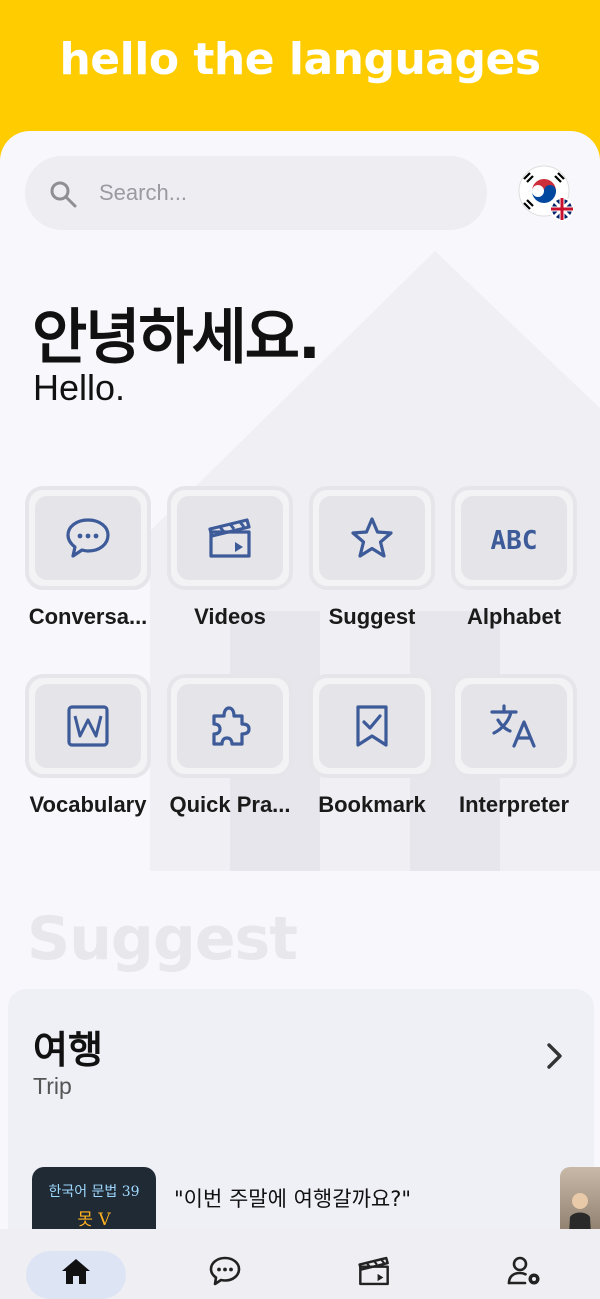 The width and height of the screenshot is (600, 1299). What do you see at coordinates (300, 1264) in the screenshot?
I see `bottom-nav` at bounding box center [300, 1264].